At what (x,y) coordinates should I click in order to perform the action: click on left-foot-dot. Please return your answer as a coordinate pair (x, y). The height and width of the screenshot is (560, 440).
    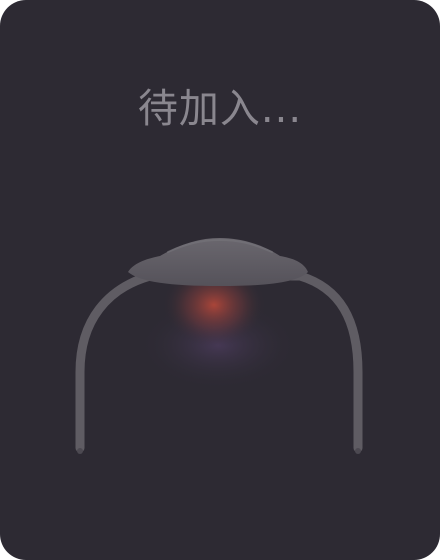
    Looking at the image, I should click on (80, 451).